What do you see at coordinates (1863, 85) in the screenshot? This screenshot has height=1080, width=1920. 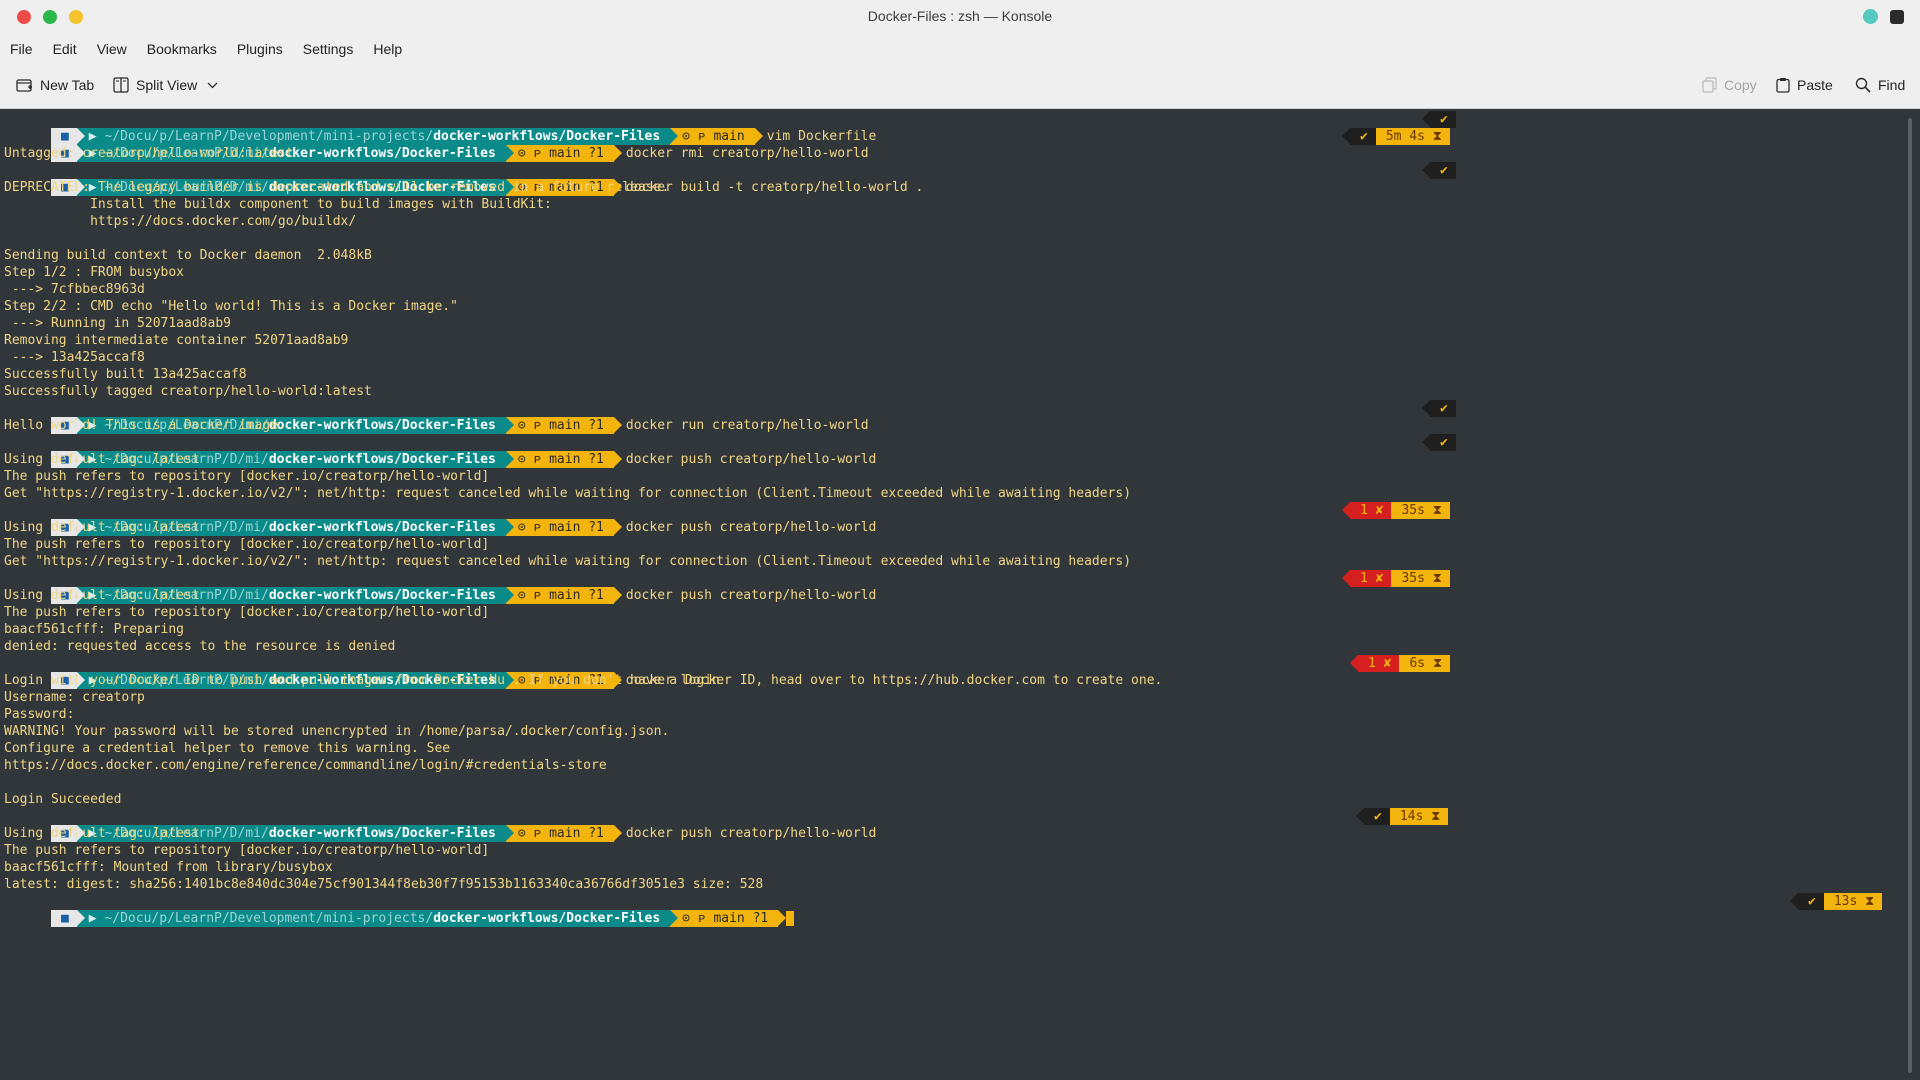 I see `search-icon` at bounding box center [1863, 85].